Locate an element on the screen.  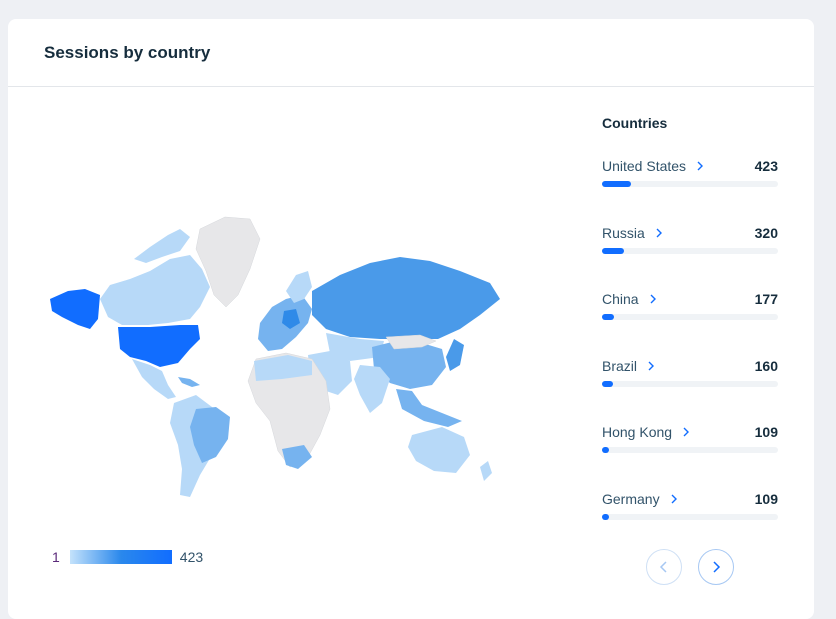
country-row-header: United States 423 is located at coordinates (690, 166).